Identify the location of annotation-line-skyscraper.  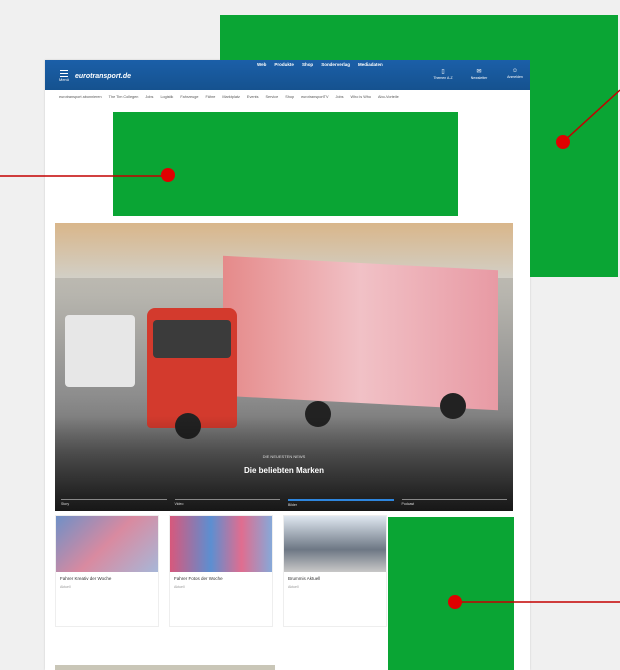
(591, 116).